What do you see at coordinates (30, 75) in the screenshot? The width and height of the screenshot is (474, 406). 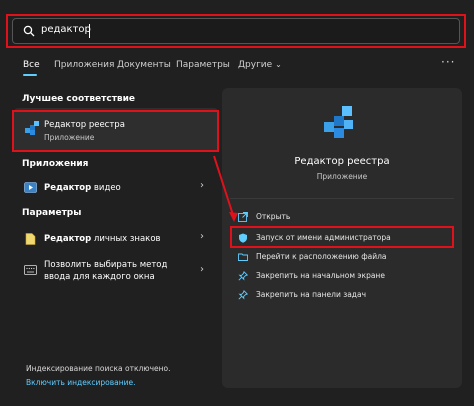 I see `tab-active-indicator` at bounding box center [30, 75].